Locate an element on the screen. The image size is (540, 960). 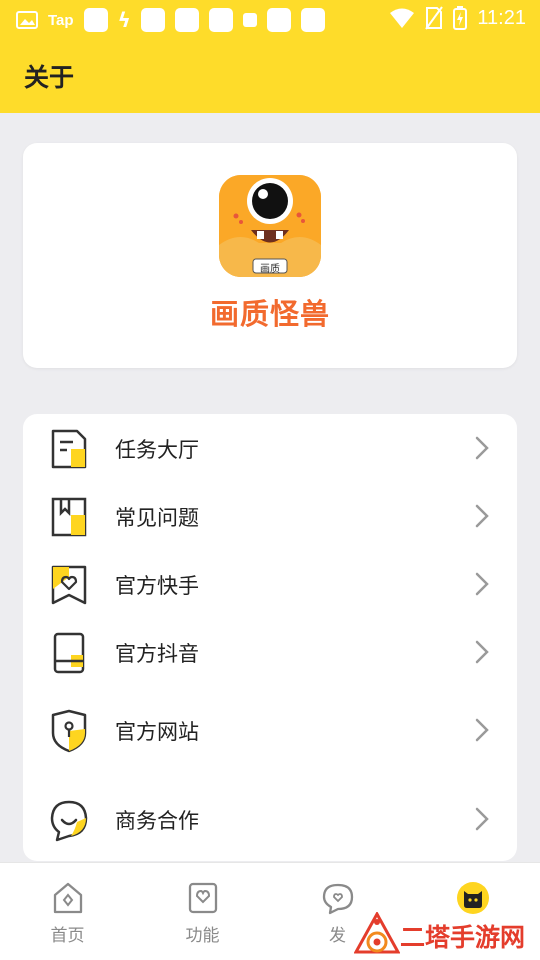
nav-tab-label: 功能 is located at coordinates (202, 936).